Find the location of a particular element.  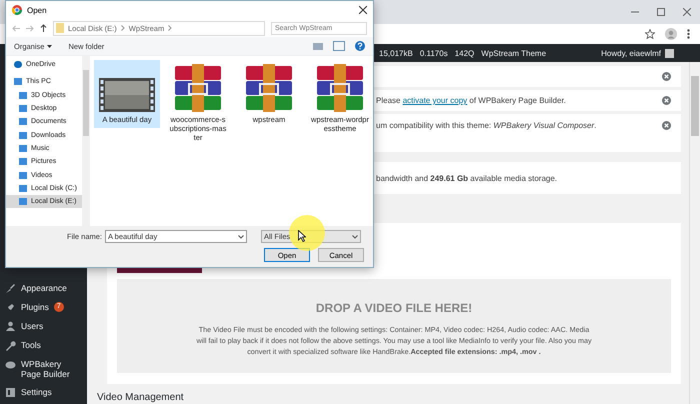

user-icon is located at coordinates (10, 326).